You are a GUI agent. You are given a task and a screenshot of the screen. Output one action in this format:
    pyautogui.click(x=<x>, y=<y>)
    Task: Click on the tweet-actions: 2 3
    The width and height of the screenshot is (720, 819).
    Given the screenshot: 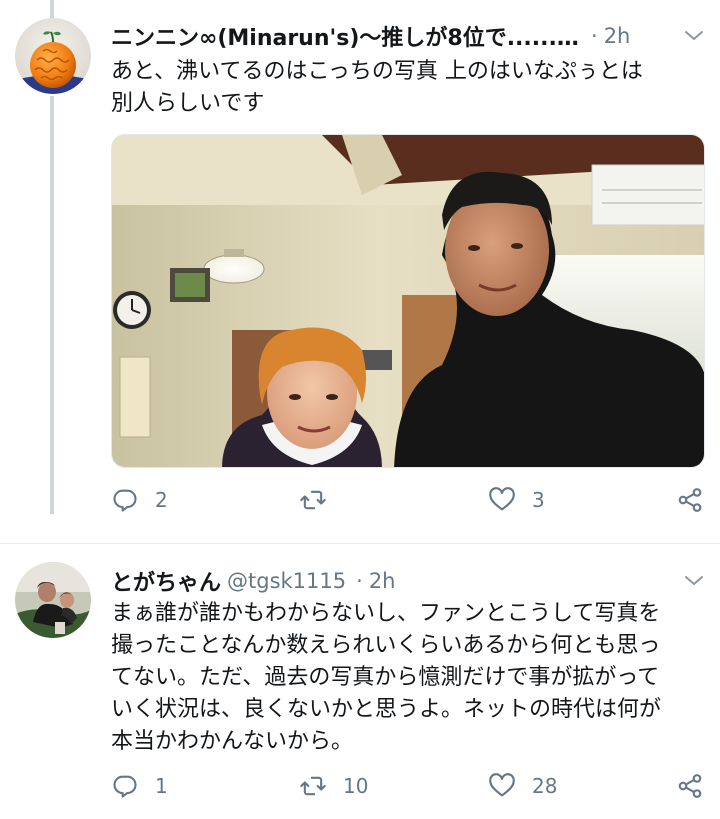 What is the action you would take?
    pyautogui.click(x=408, y=500)
    